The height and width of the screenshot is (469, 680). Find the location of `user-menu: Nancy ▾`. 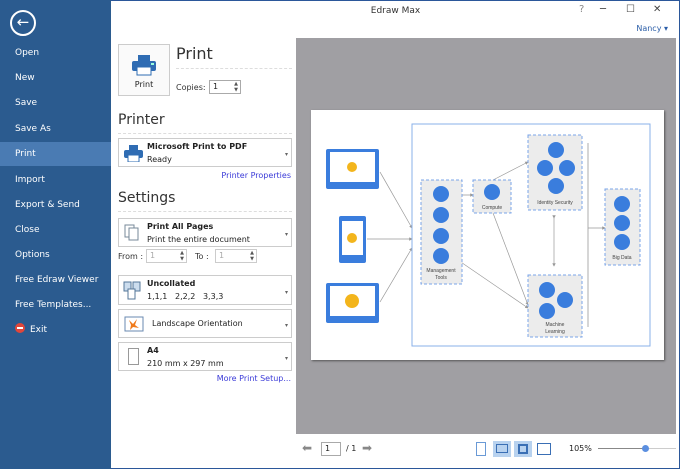

user-menu: Nancy ▾ is located at coordinates (652, 28).